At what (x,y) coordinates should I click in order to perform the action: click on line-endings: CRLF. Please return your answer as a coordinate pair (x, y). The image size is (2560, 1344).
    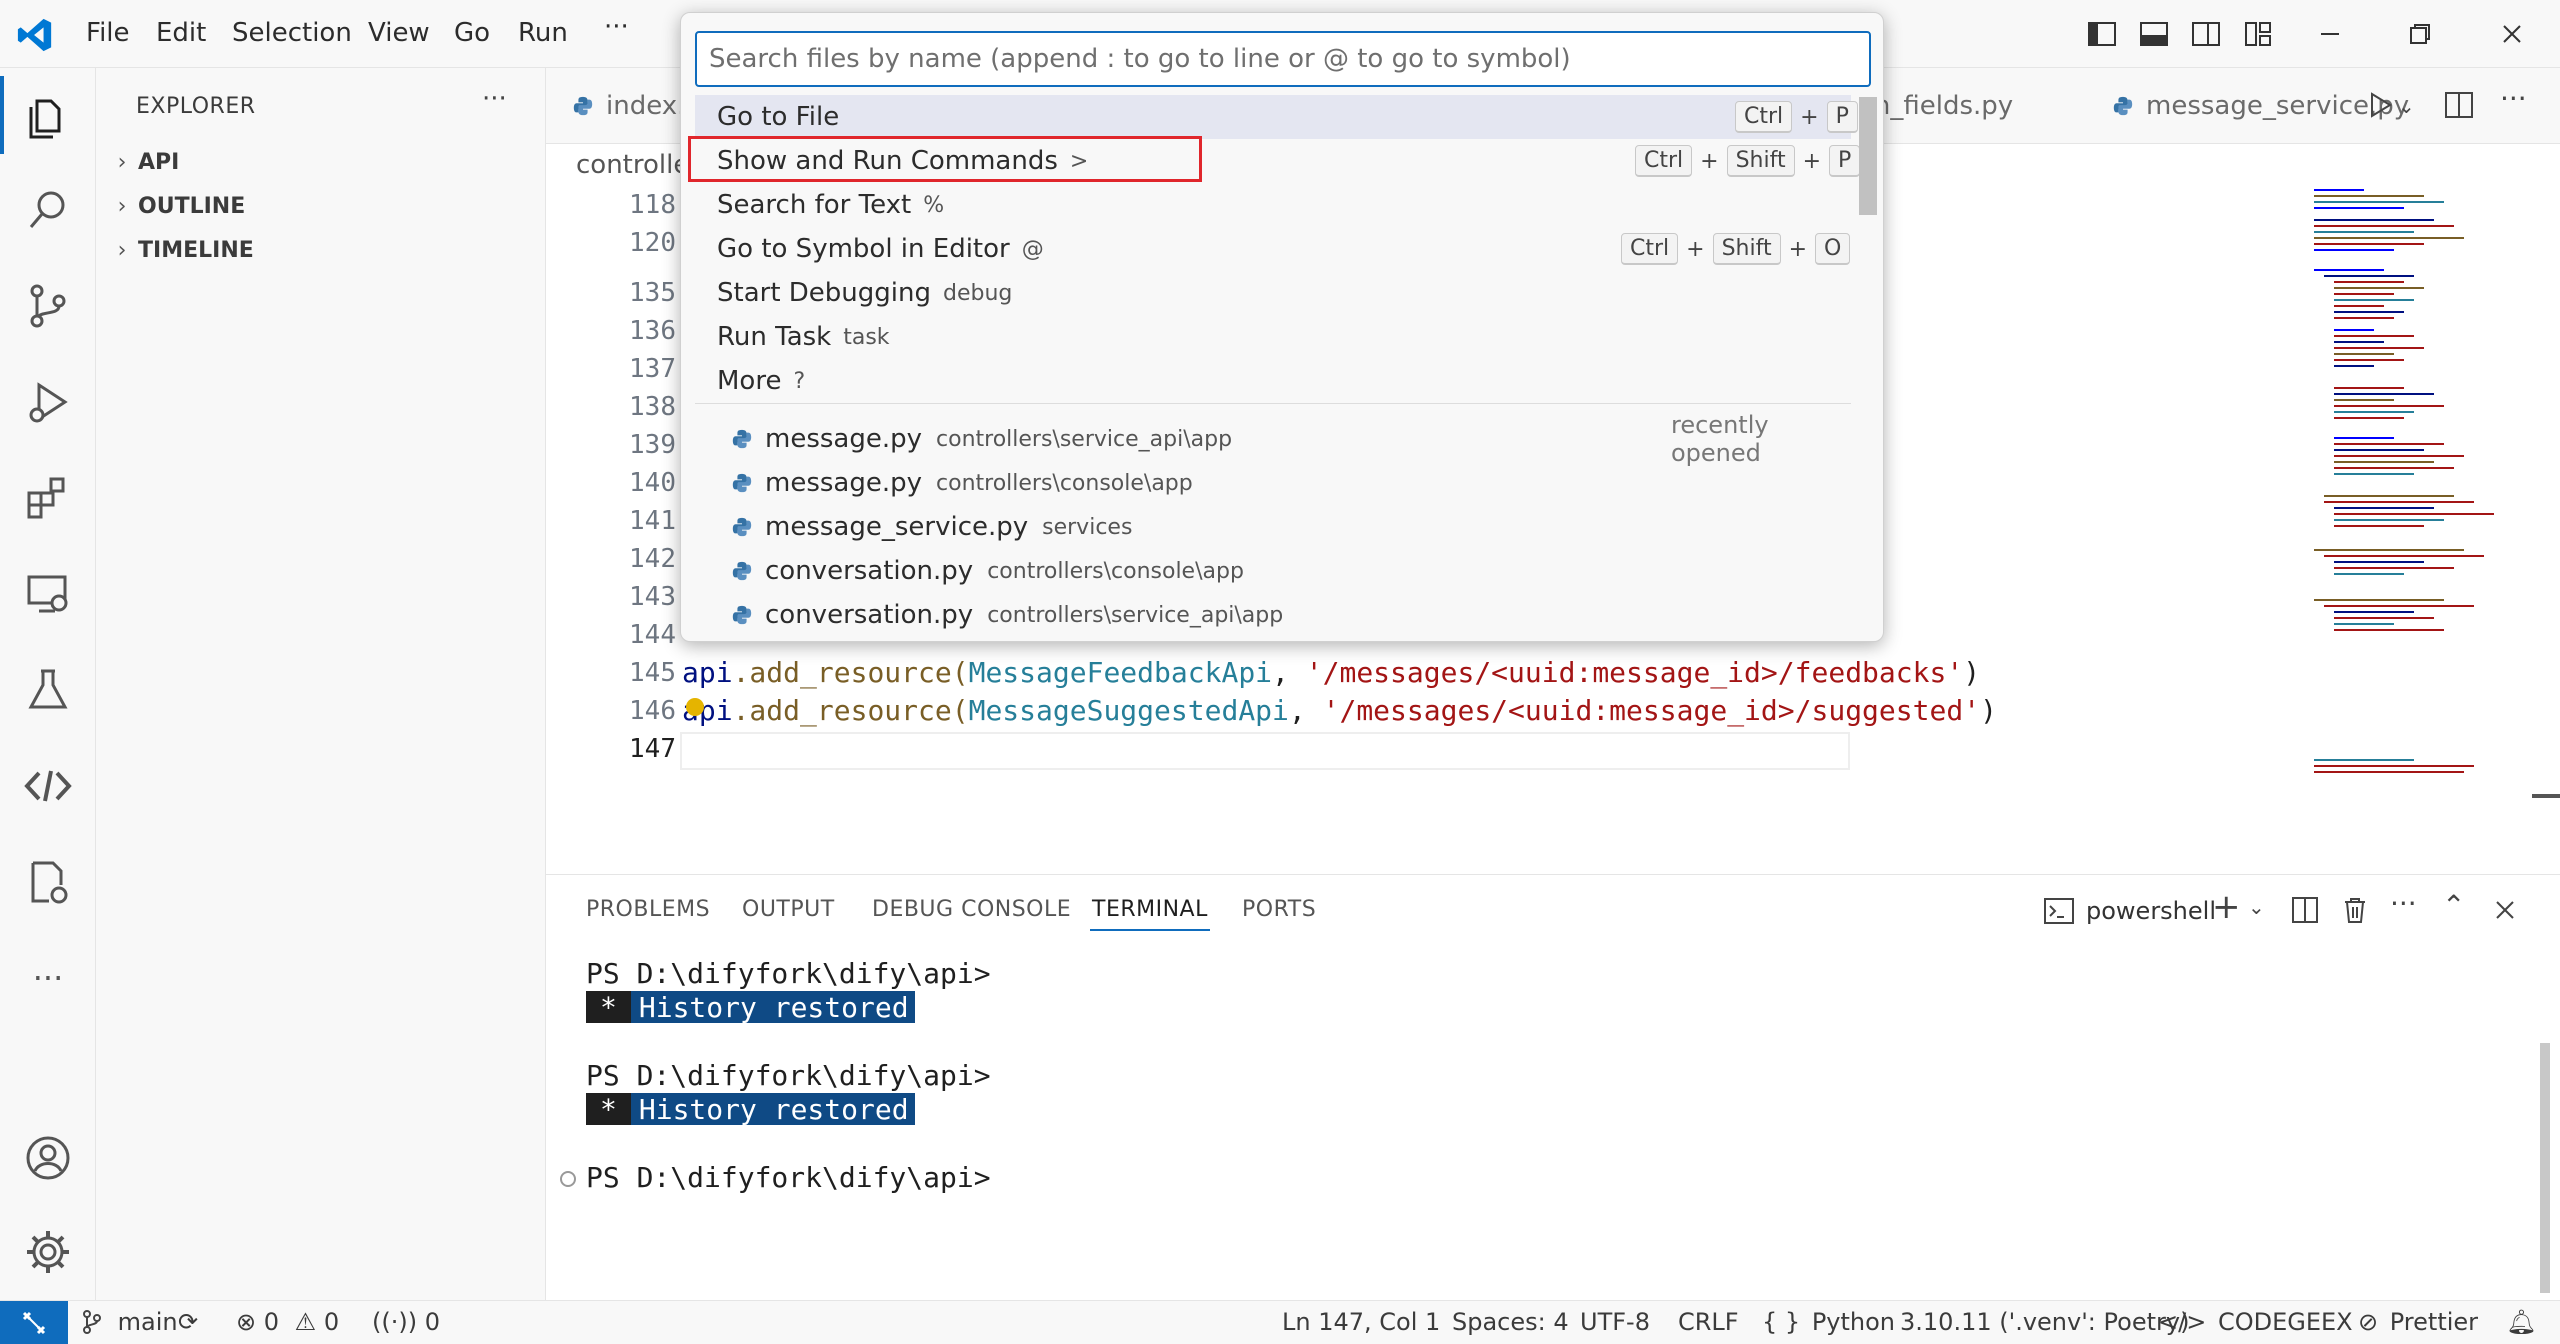
    Looking at the image, I should click on (1708, 1322).